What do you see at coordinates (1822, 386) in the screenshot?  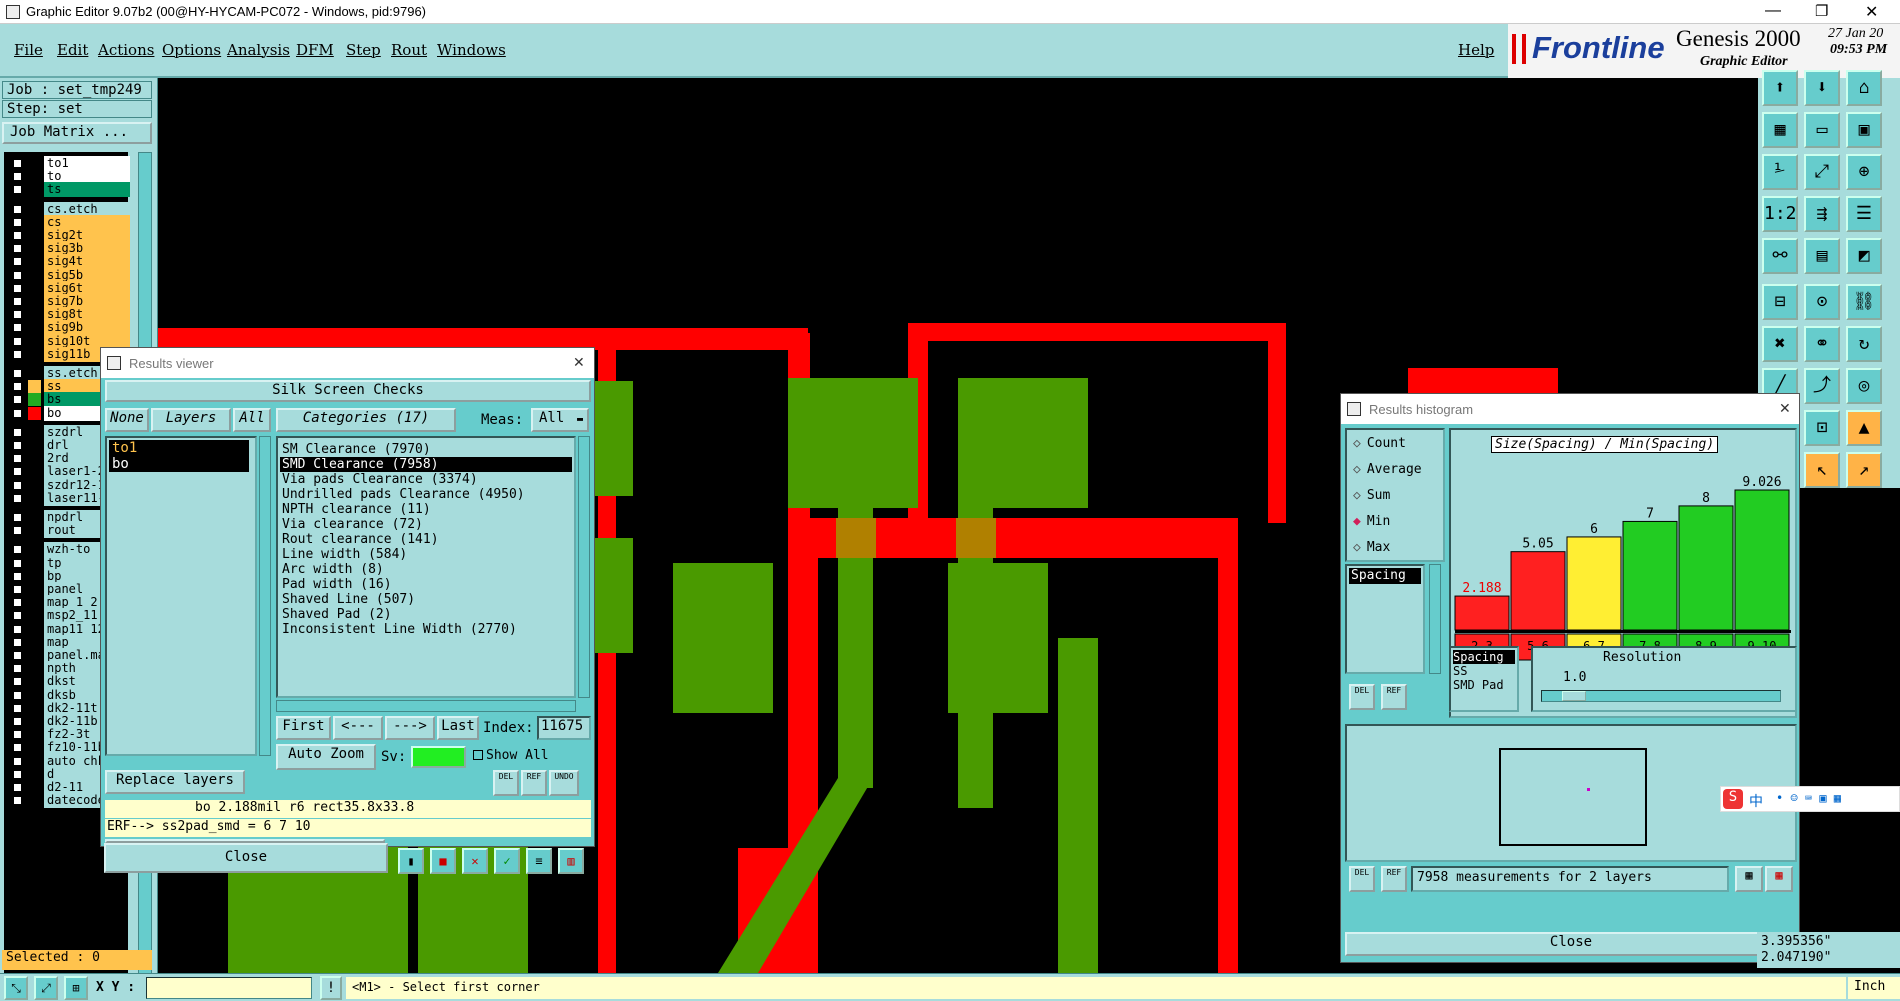 I see `arc-icon: ⤴` at bounding box center [1822, 386].